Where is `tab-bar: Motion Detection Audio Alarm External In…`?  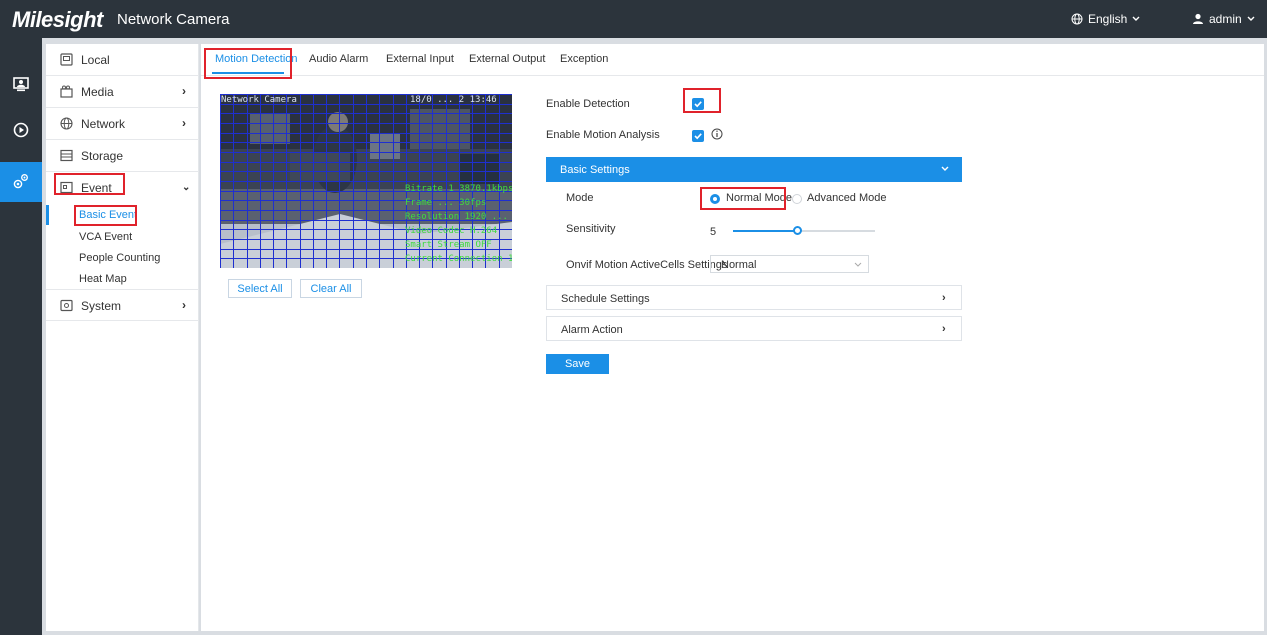
tab-bar: Motion Detection Audio Alarm External In… is located at coordinates (732, 60).